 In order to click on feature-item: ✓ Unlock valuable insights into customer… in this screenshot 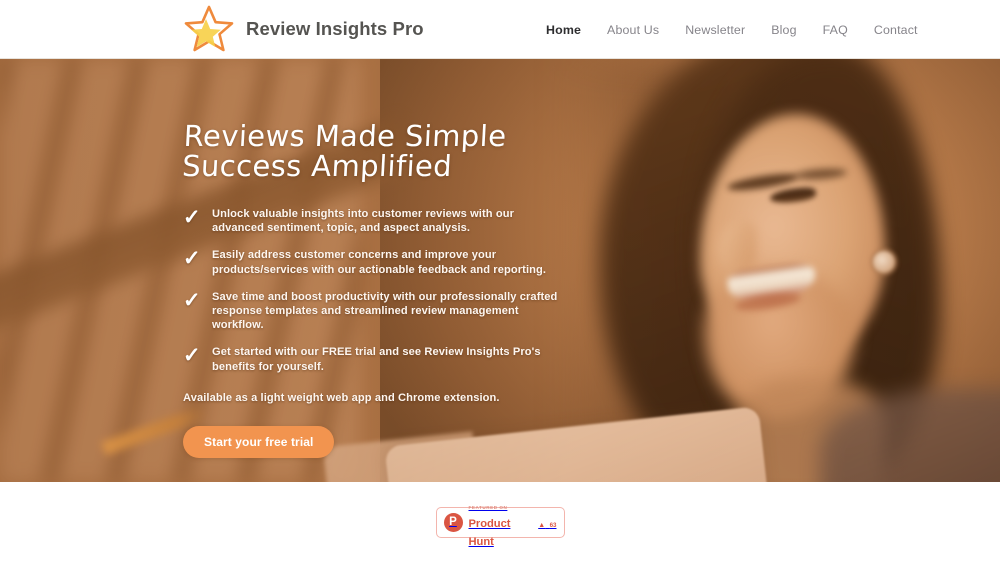, I will do `click(393, 221)`.